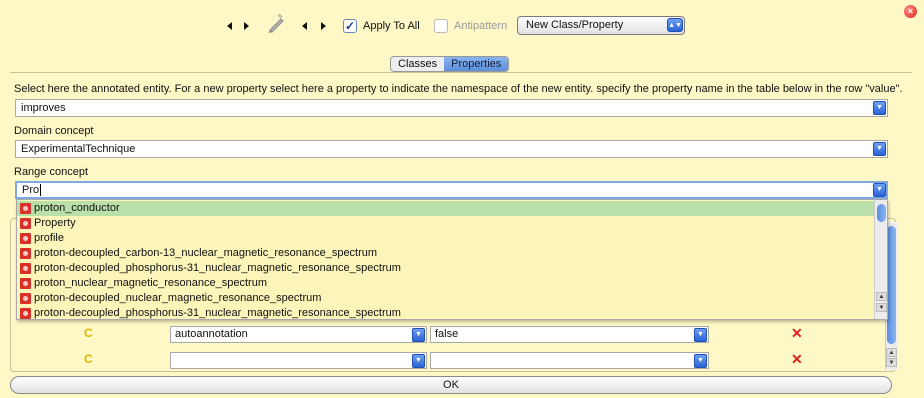  What do you see at coordinates (445, 238) in the screenshot?
I see `suggestion-item: profile` at bounding box center [445, 238].